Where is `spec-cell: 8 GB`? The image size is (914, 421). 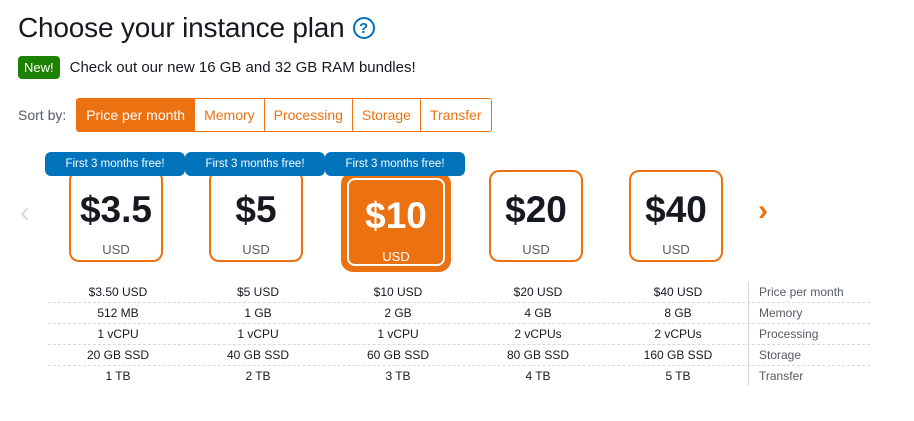 spec-cell: 8 GB is located at coordinates (678, 313).